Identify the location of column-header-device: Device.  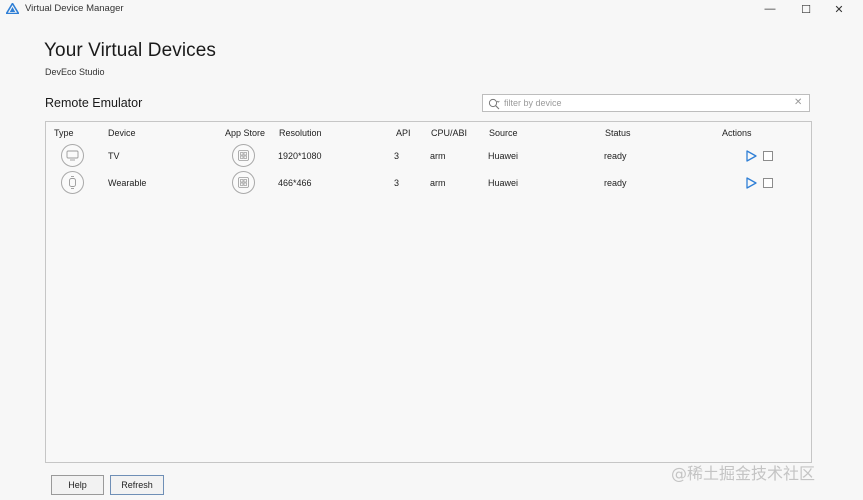
(122, 133).